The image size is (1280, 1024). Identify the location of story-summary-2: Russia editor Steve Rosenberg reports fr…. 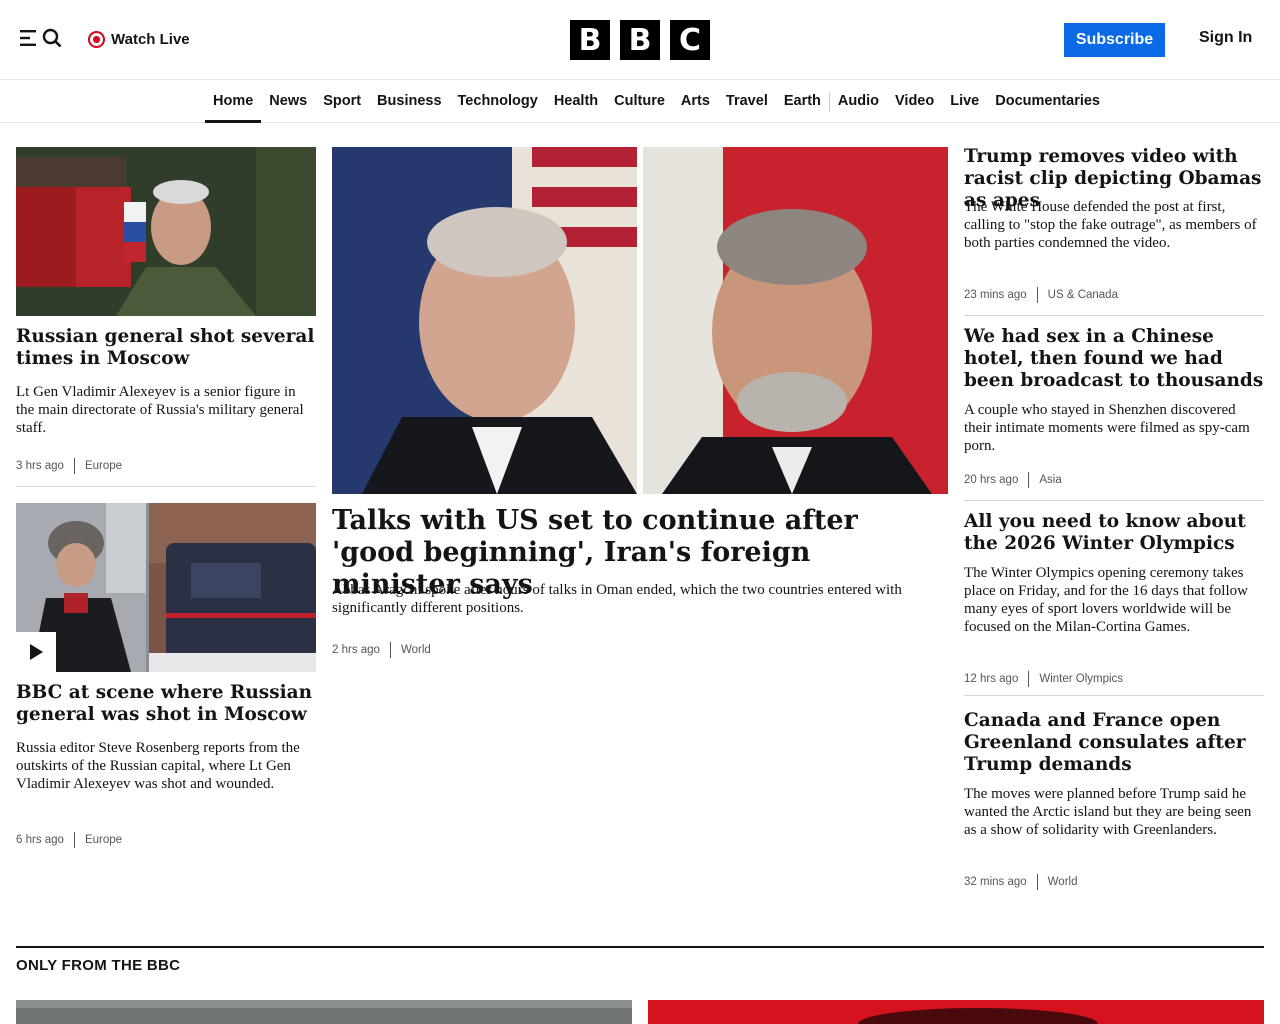
(158, 766).